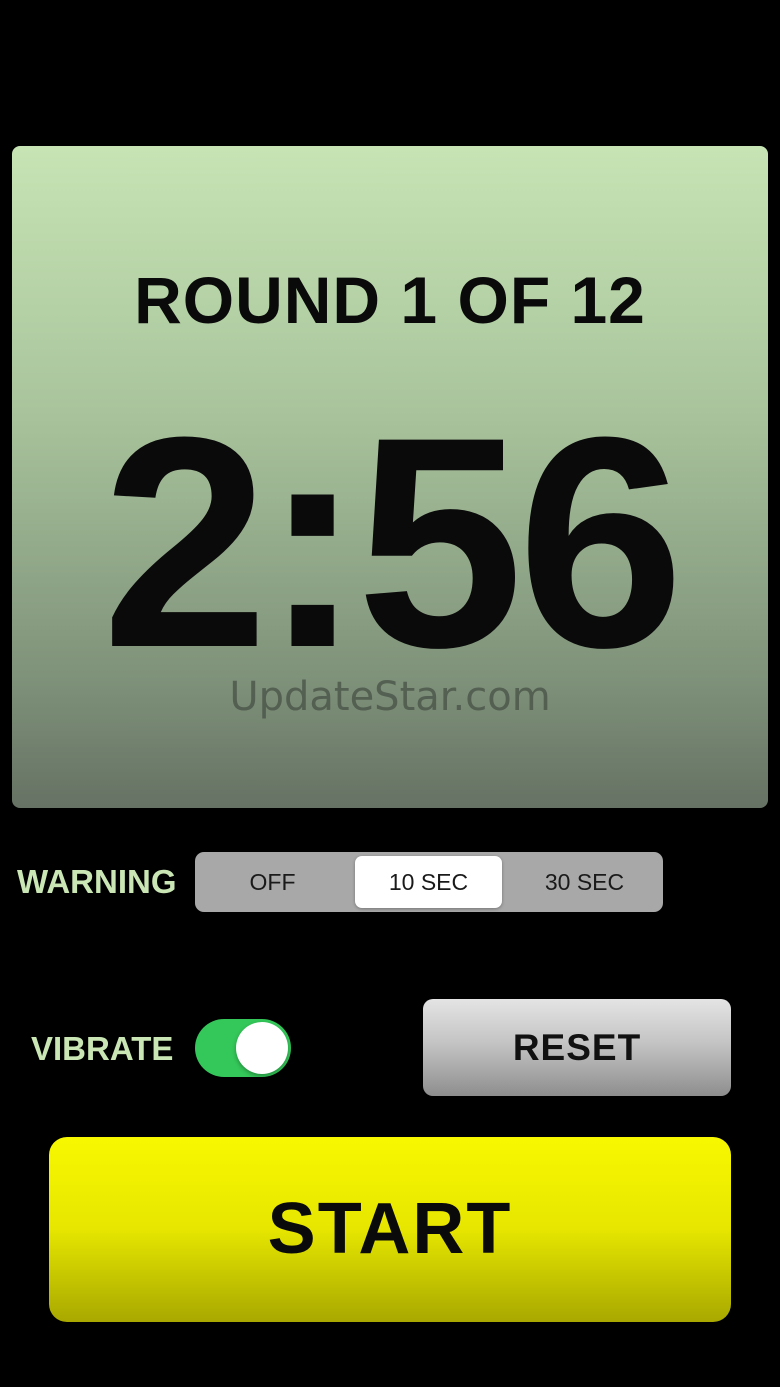 The height and width of the screenshot is (1387, 780). What do you see at coordinates (390, 1229) in the screenshot?
I see `start-button: START` at bounding box center [390, 1229].